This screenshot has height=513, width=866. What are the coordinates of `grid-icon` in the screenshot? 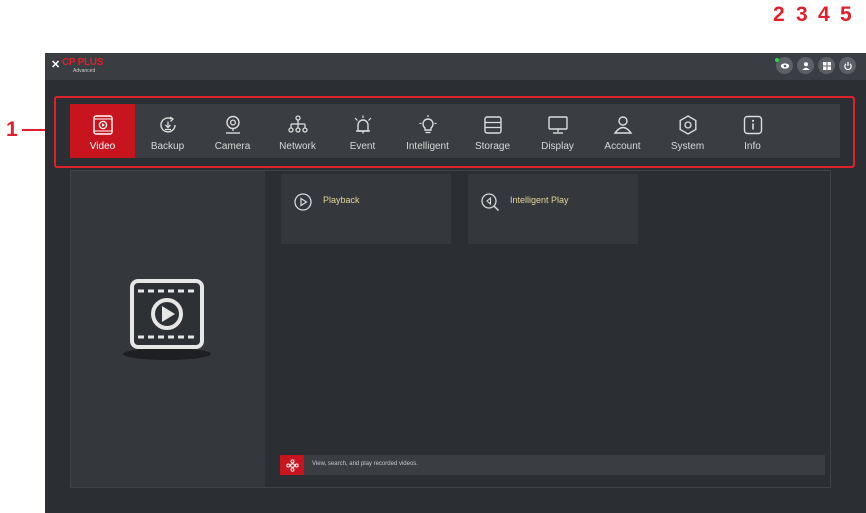 It's located at (826, 65).